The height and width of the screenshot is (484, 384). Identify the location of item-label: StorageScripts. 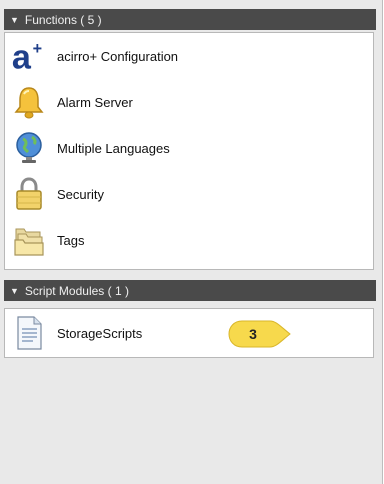
(100, 333).